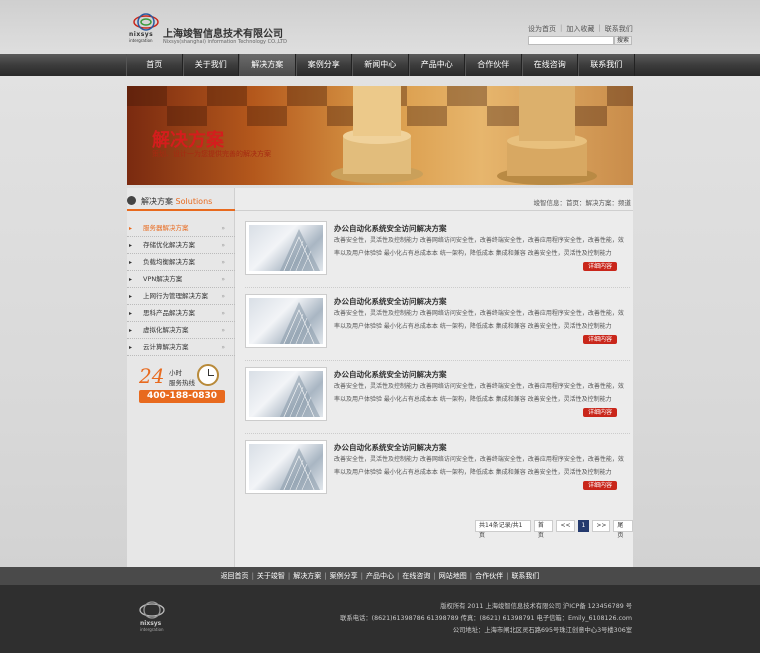 Image resolution: width=760 pixels, height=653 pixels. What do you see at coordinates (169, 245) in the screenshot?
I see `sidebar-item-label: 存储优化解决方案` at bounding box center [169, 245].